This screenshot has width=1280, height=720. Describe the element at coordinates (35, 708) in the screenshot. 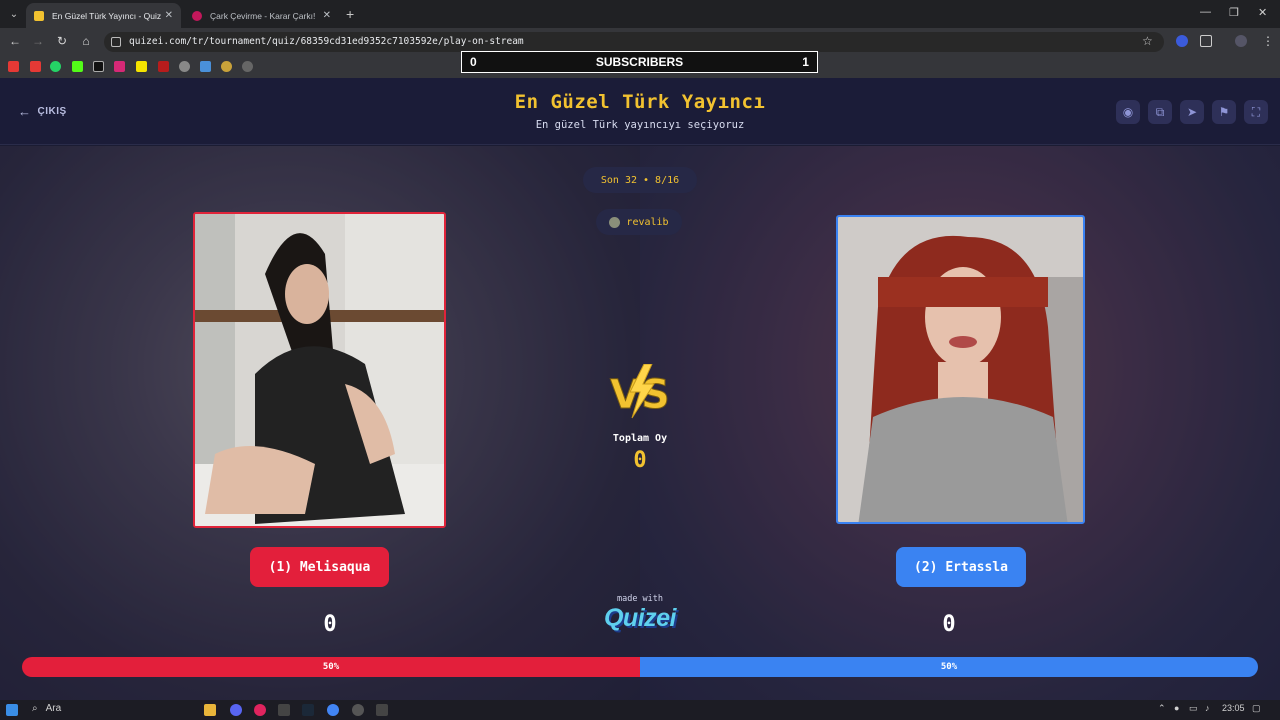

I see `search-icon: ⌕` at that location.